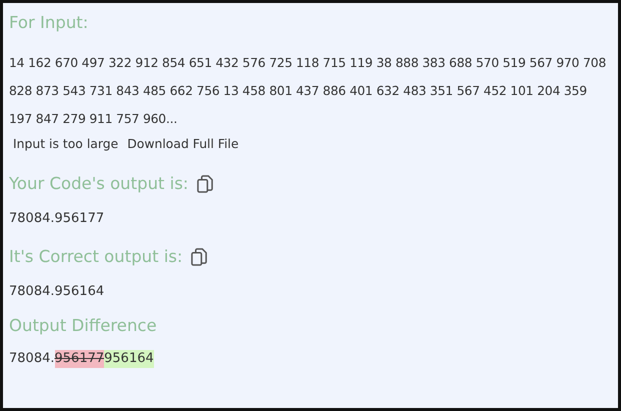  What do you see at coordinates (57, 292) in the screenshot?
I see `output-value: 78084.956164` at bounding box center [57, 292].